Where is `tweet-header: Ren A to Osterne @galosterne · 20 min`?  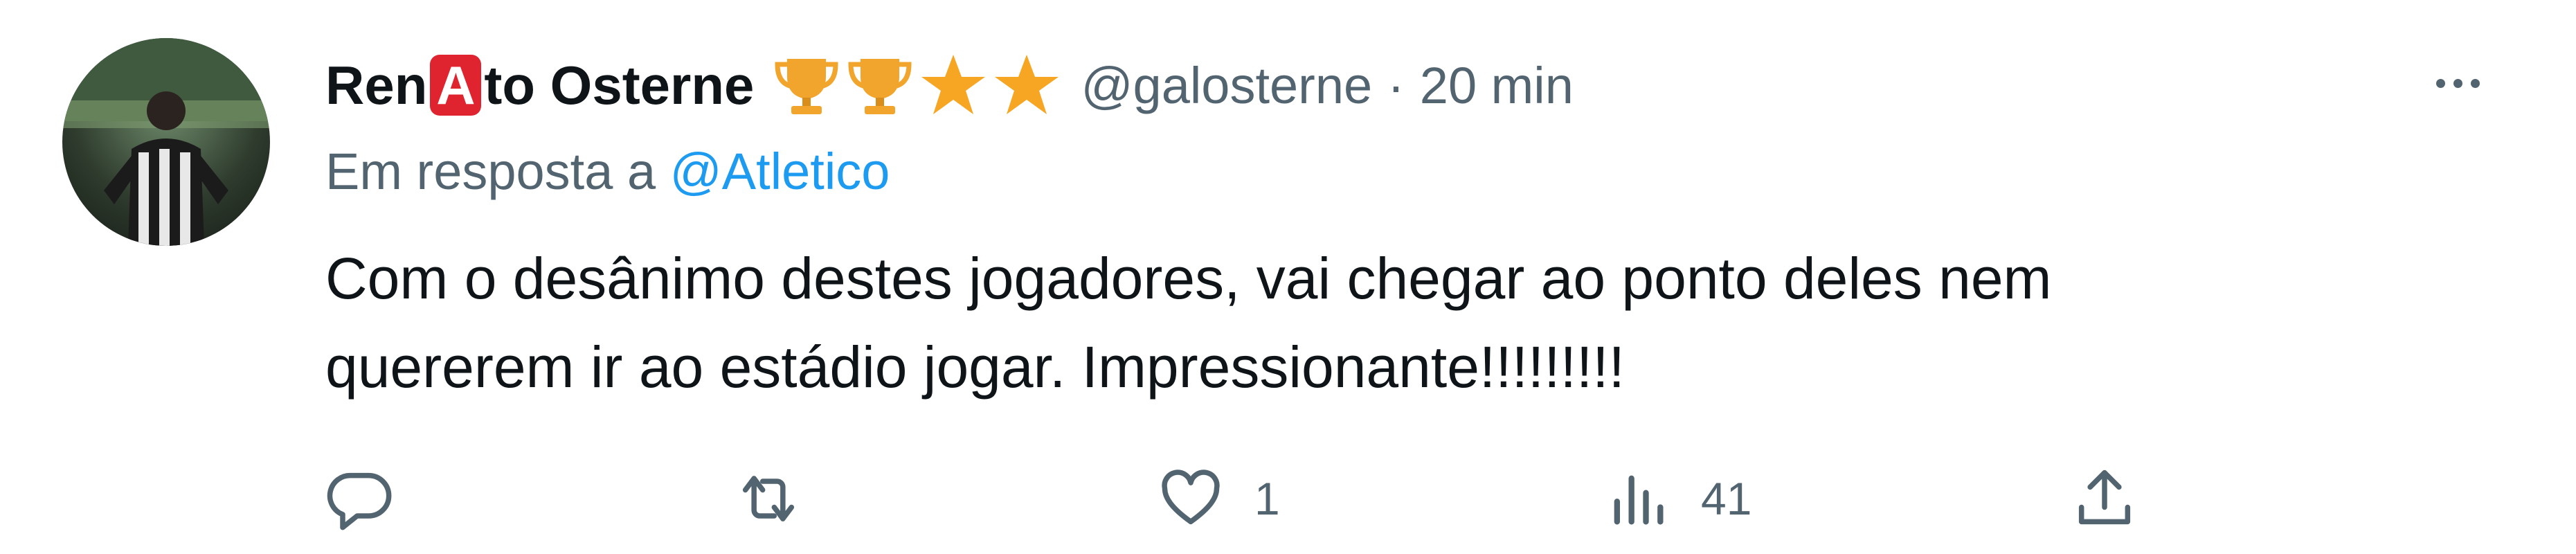
tweet-header: Ren A to Osterne @galosterne · 20 min is located at coordinates (949, 85).